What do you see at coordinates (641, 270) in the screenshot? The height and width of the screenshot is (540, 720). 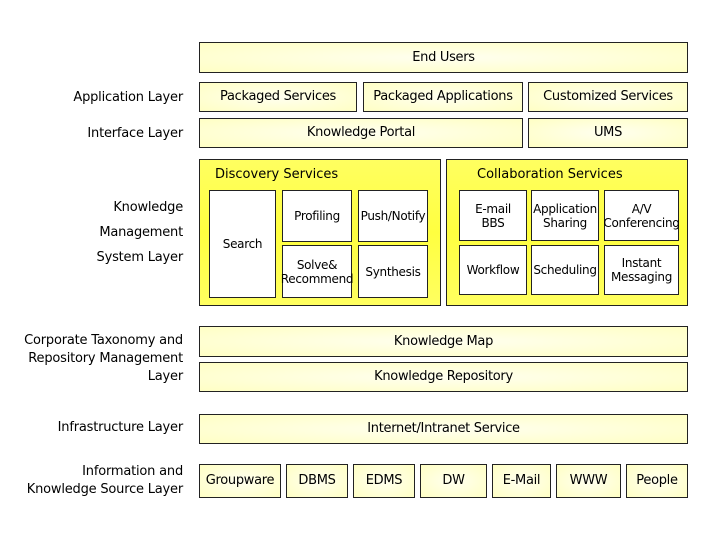 I see `instant-messaging-box: Instant Messaging` at bounding box center [641, 270].